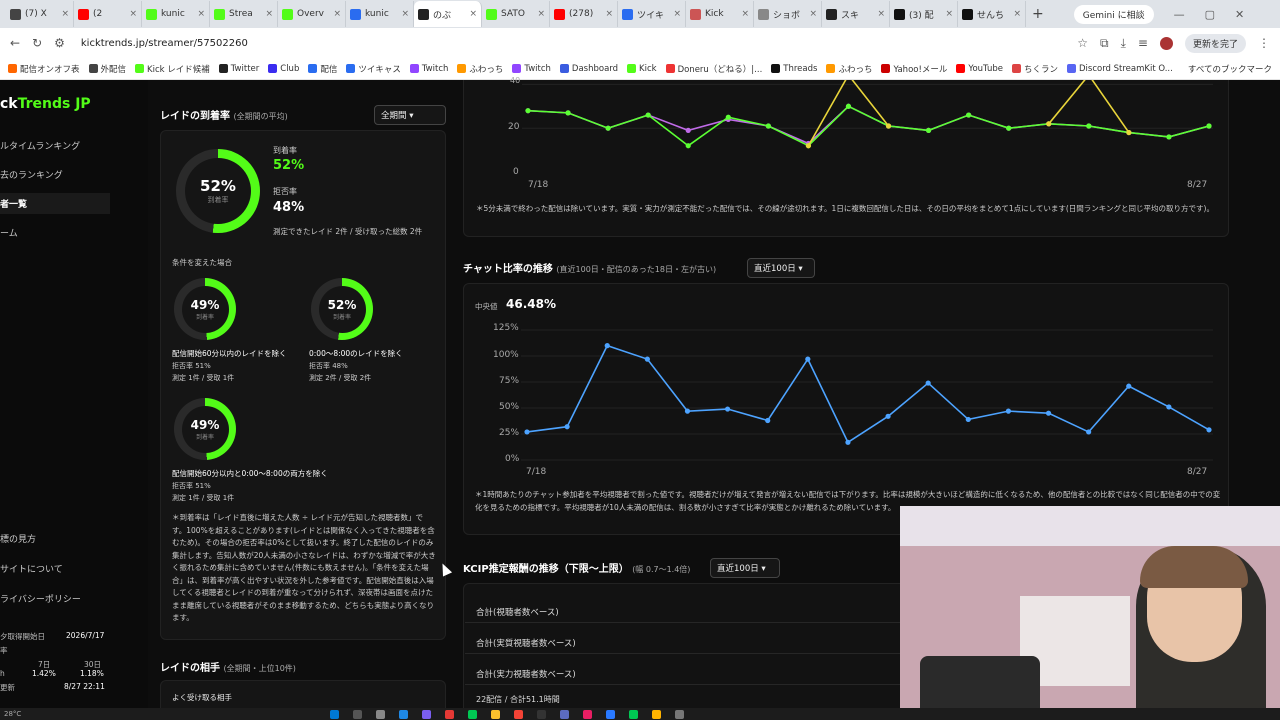 This screenshot has width=1280, height=720. Describe the element at coordinates (1210, 14) in the screenshot. I see `maximize-icon: ▢` at that location.